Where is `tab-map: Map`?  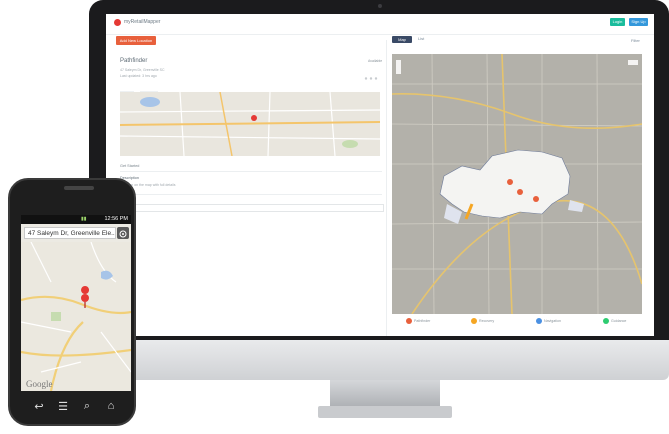
tab-map: Map is located at coordinates (402, 39).